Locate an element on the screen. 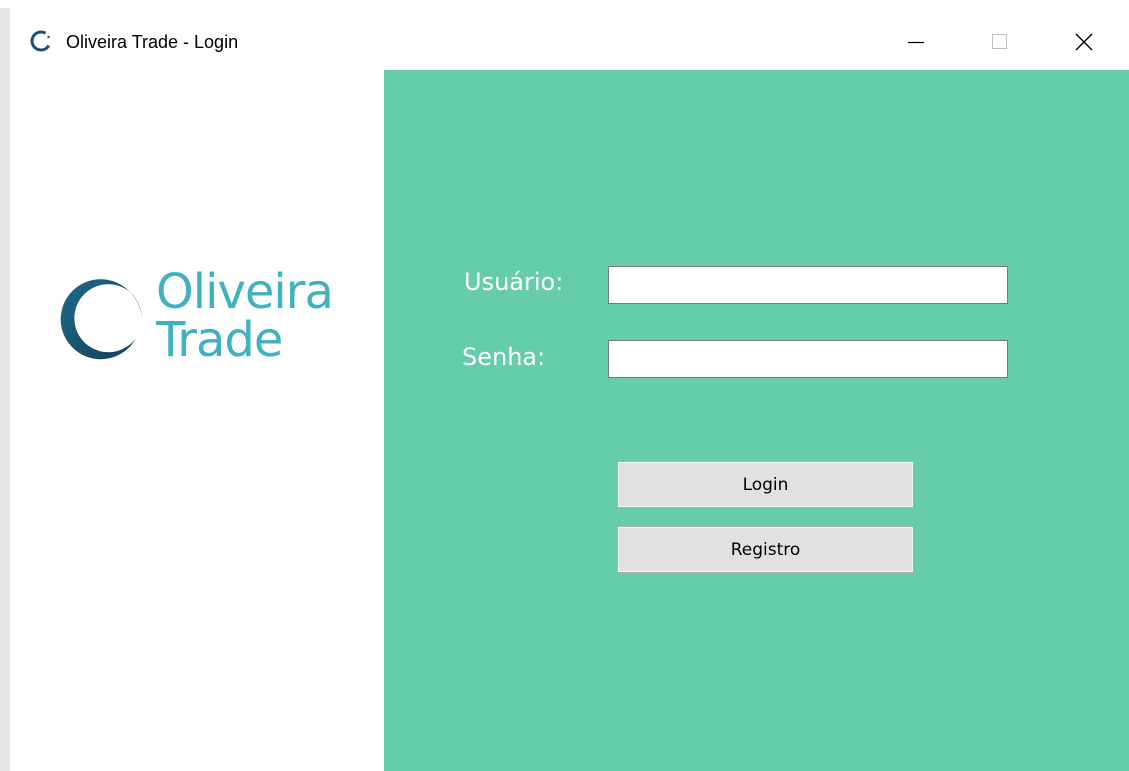 This screenshot has height=771, width=1129. close-button is located at coordinates (1084, 42).